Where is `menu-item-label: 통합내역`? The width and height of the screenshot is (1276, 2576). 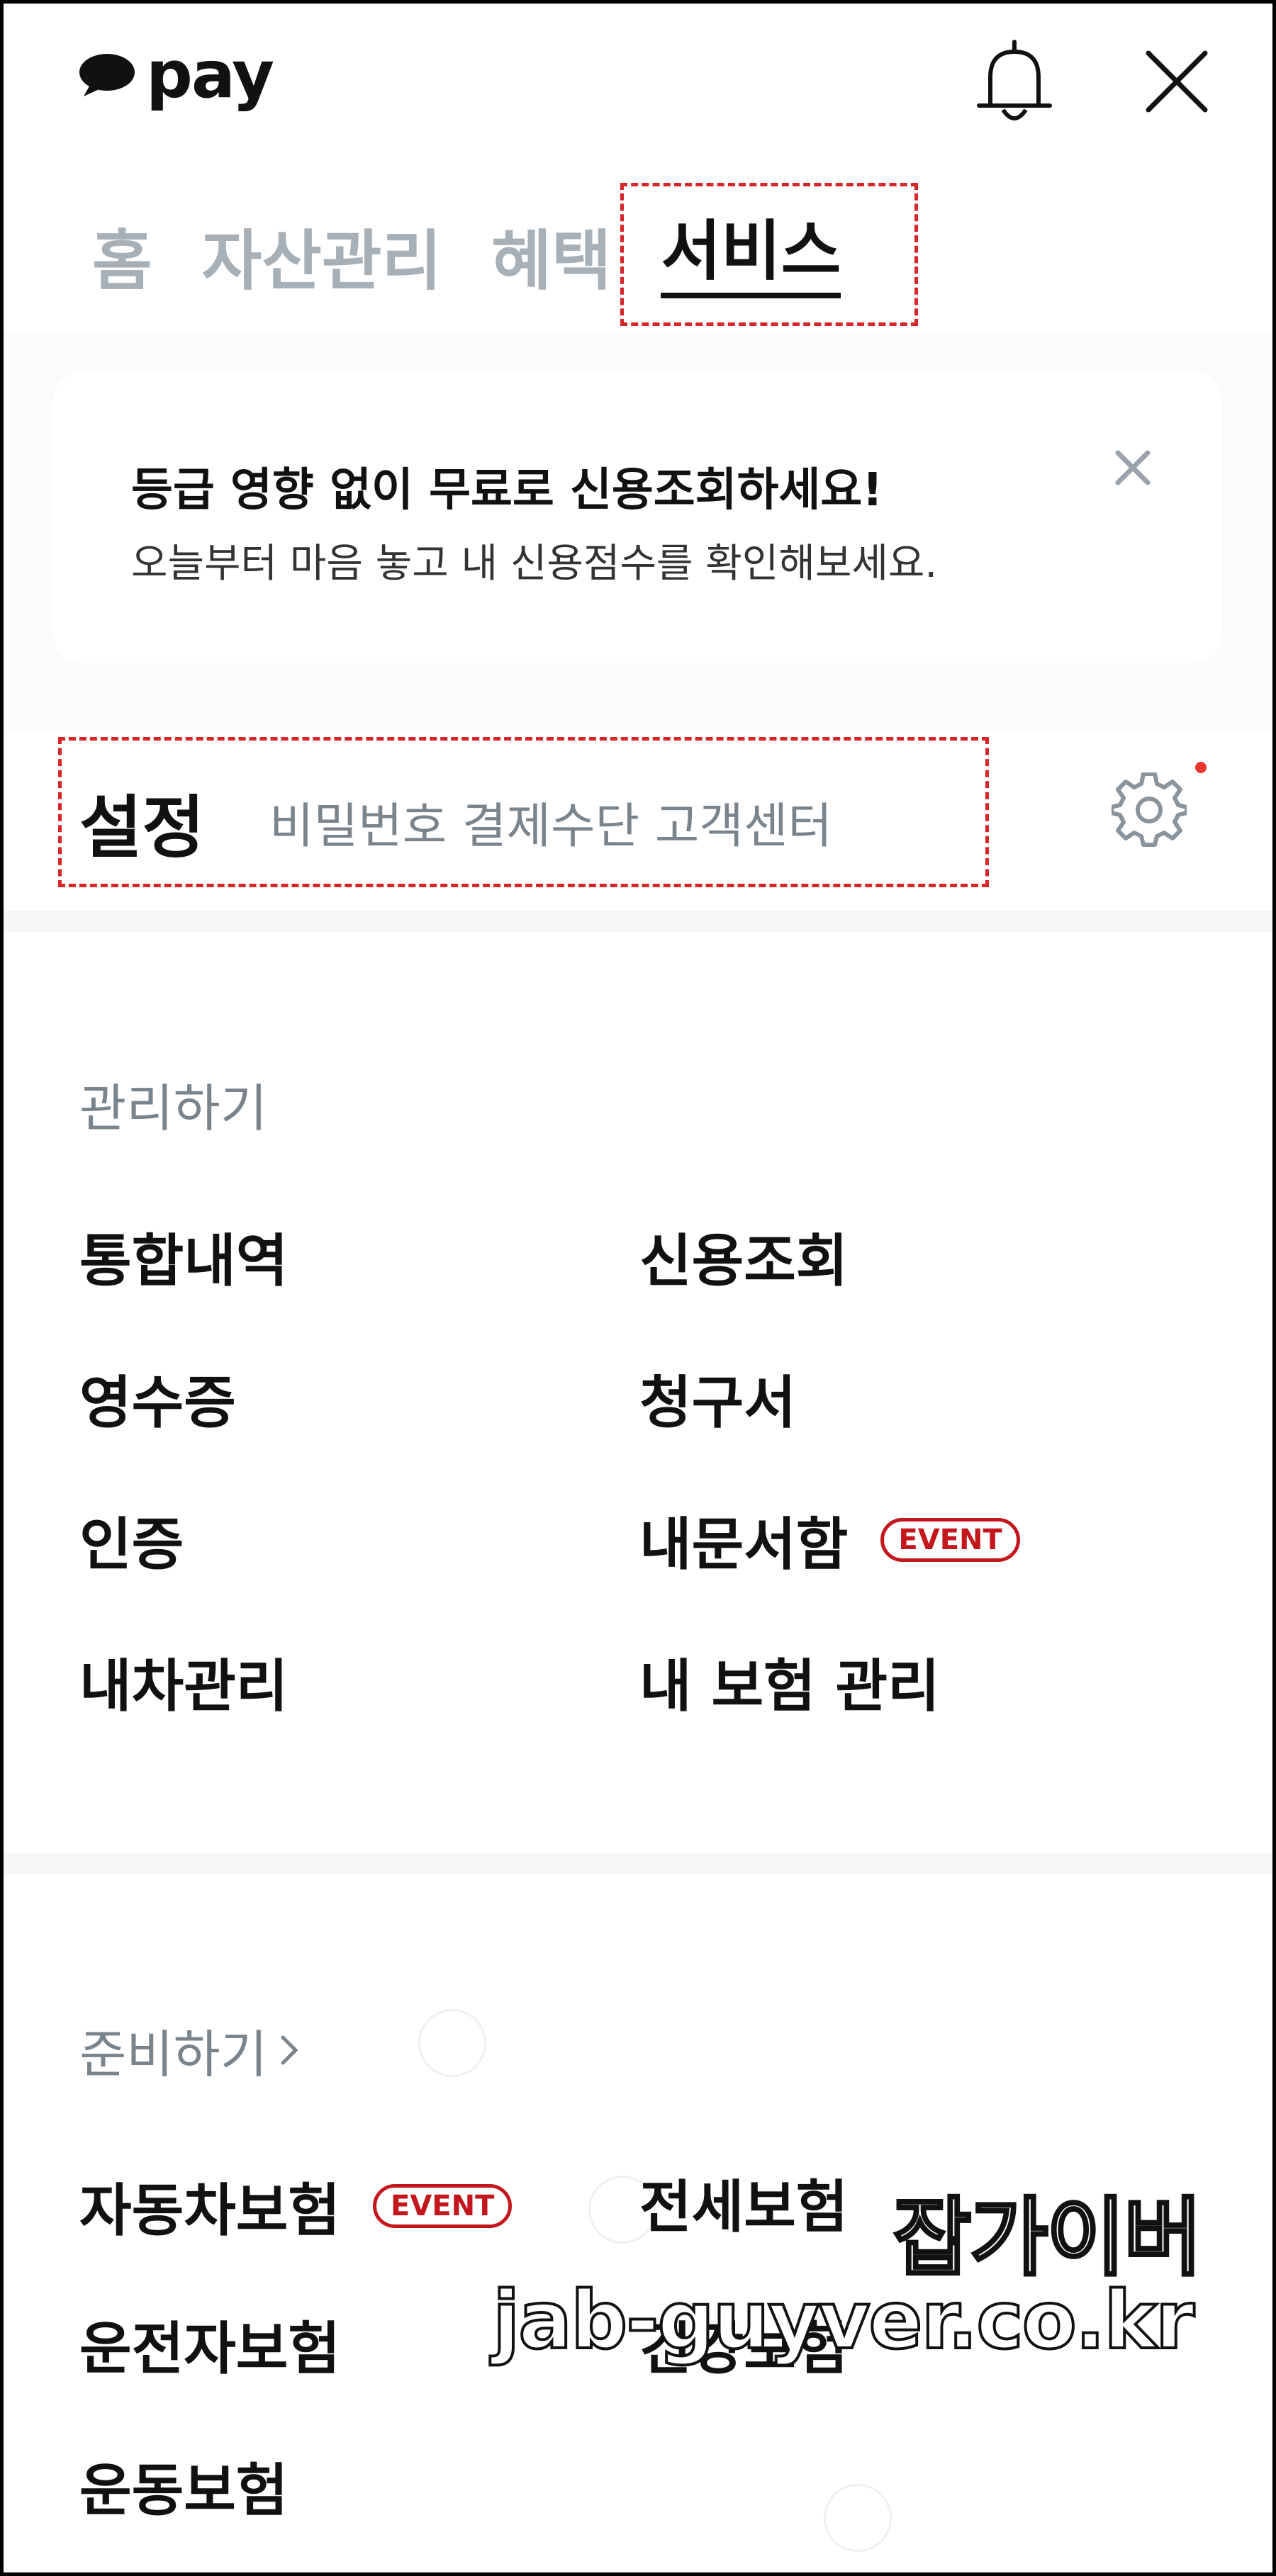 menu-item-label: 통합내역 is located at coordinates (184, 1261).